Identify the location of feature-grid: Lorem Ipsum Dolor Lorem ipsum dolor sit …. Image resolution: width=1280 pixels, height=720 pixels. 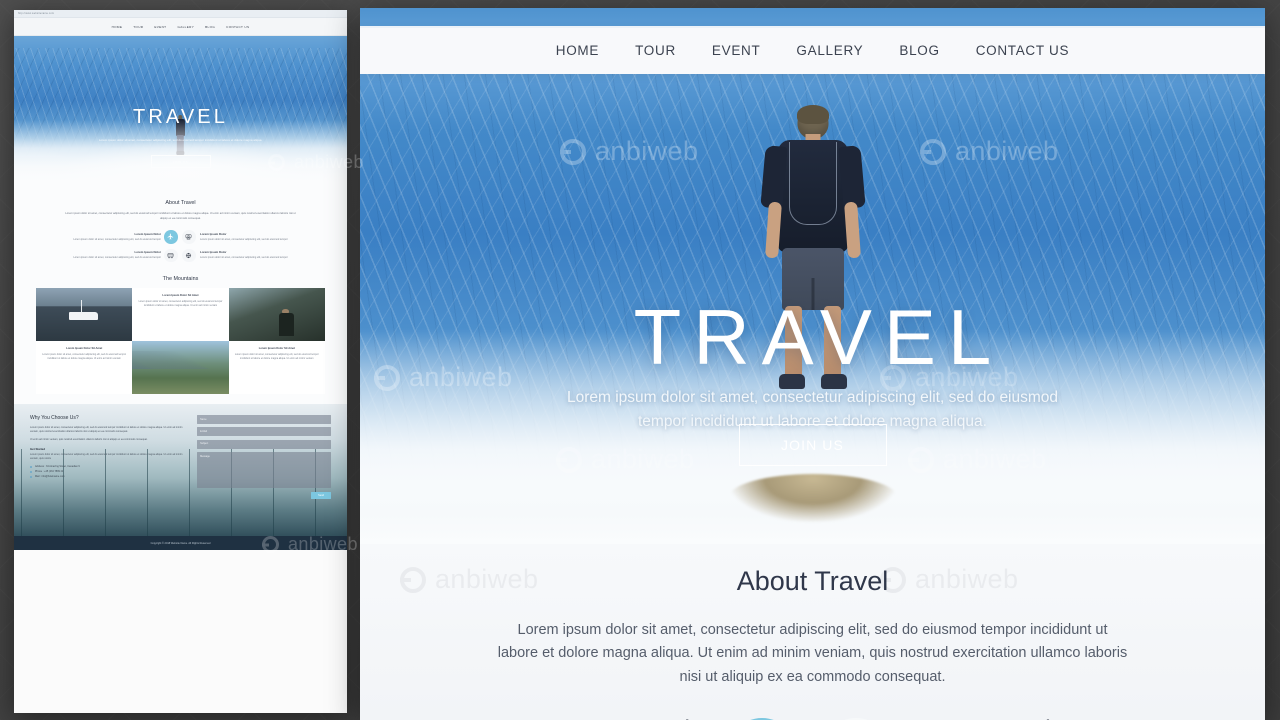
(812, 717).